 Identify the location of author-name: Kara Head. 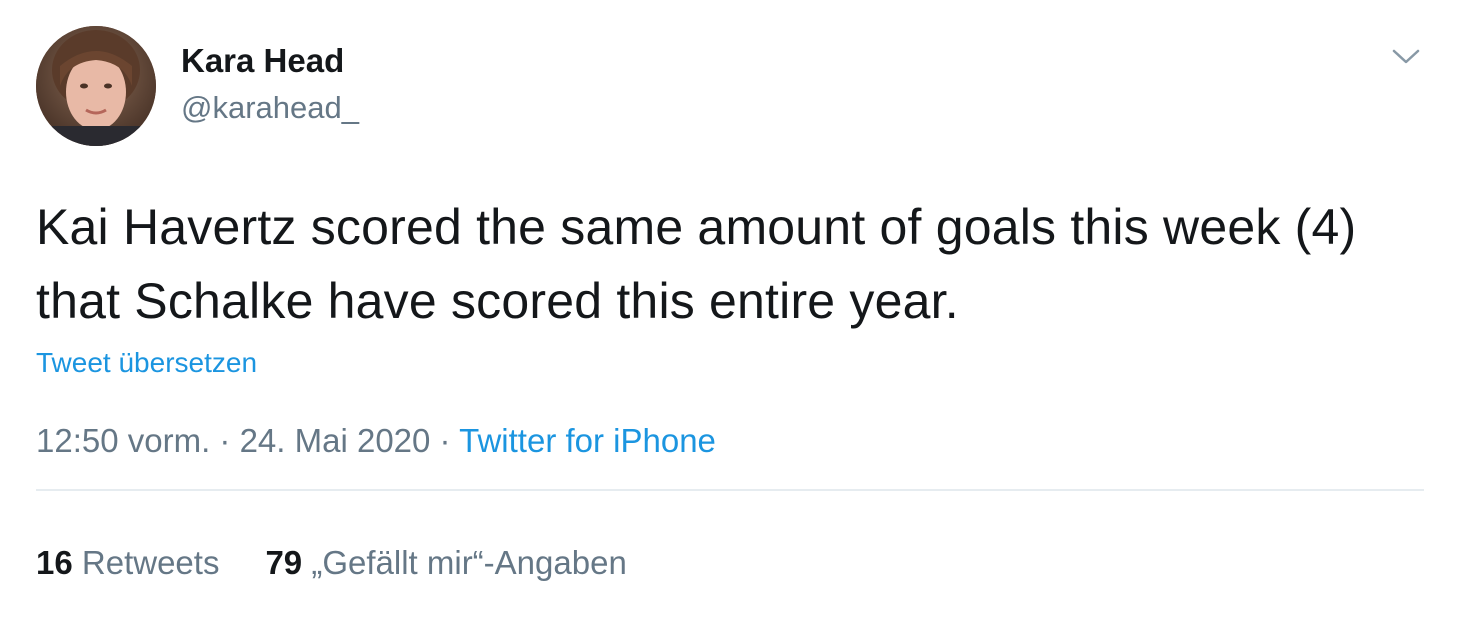
(262, 61).